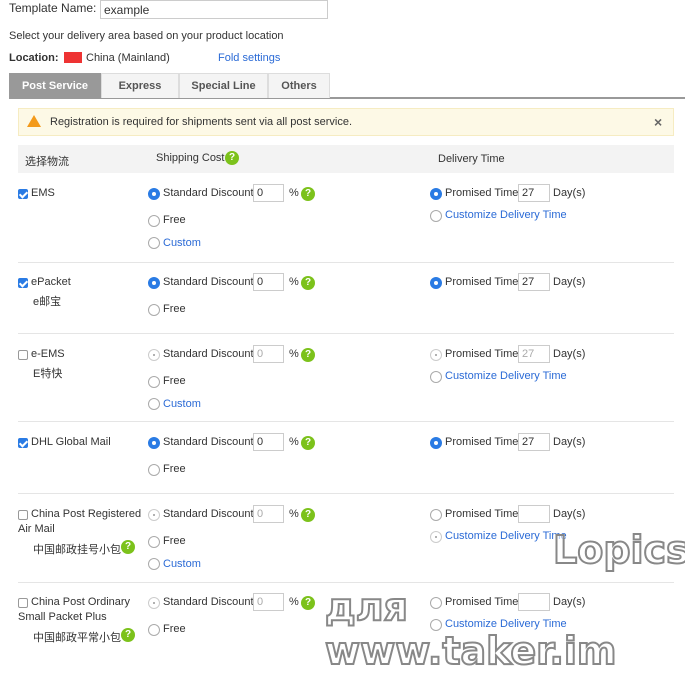  I want to click on fold-settings-link: Fold settings, so click(249, 58).